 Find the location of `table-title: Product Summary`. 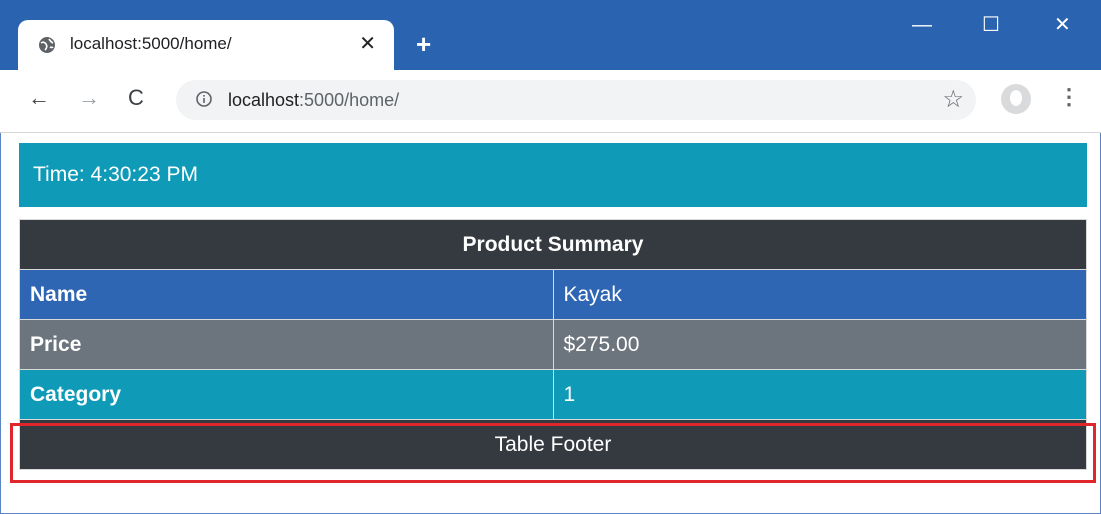

table-title: Product Summary is located at coordinates (553, 244).